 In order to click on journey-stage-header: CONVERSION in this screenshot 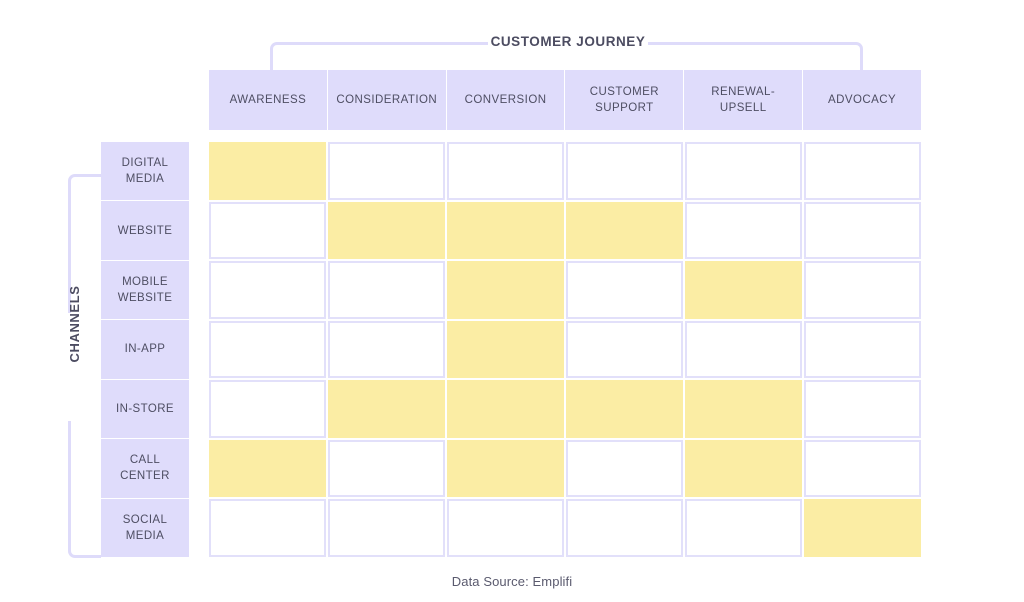, I will do `click(505, 100)`.